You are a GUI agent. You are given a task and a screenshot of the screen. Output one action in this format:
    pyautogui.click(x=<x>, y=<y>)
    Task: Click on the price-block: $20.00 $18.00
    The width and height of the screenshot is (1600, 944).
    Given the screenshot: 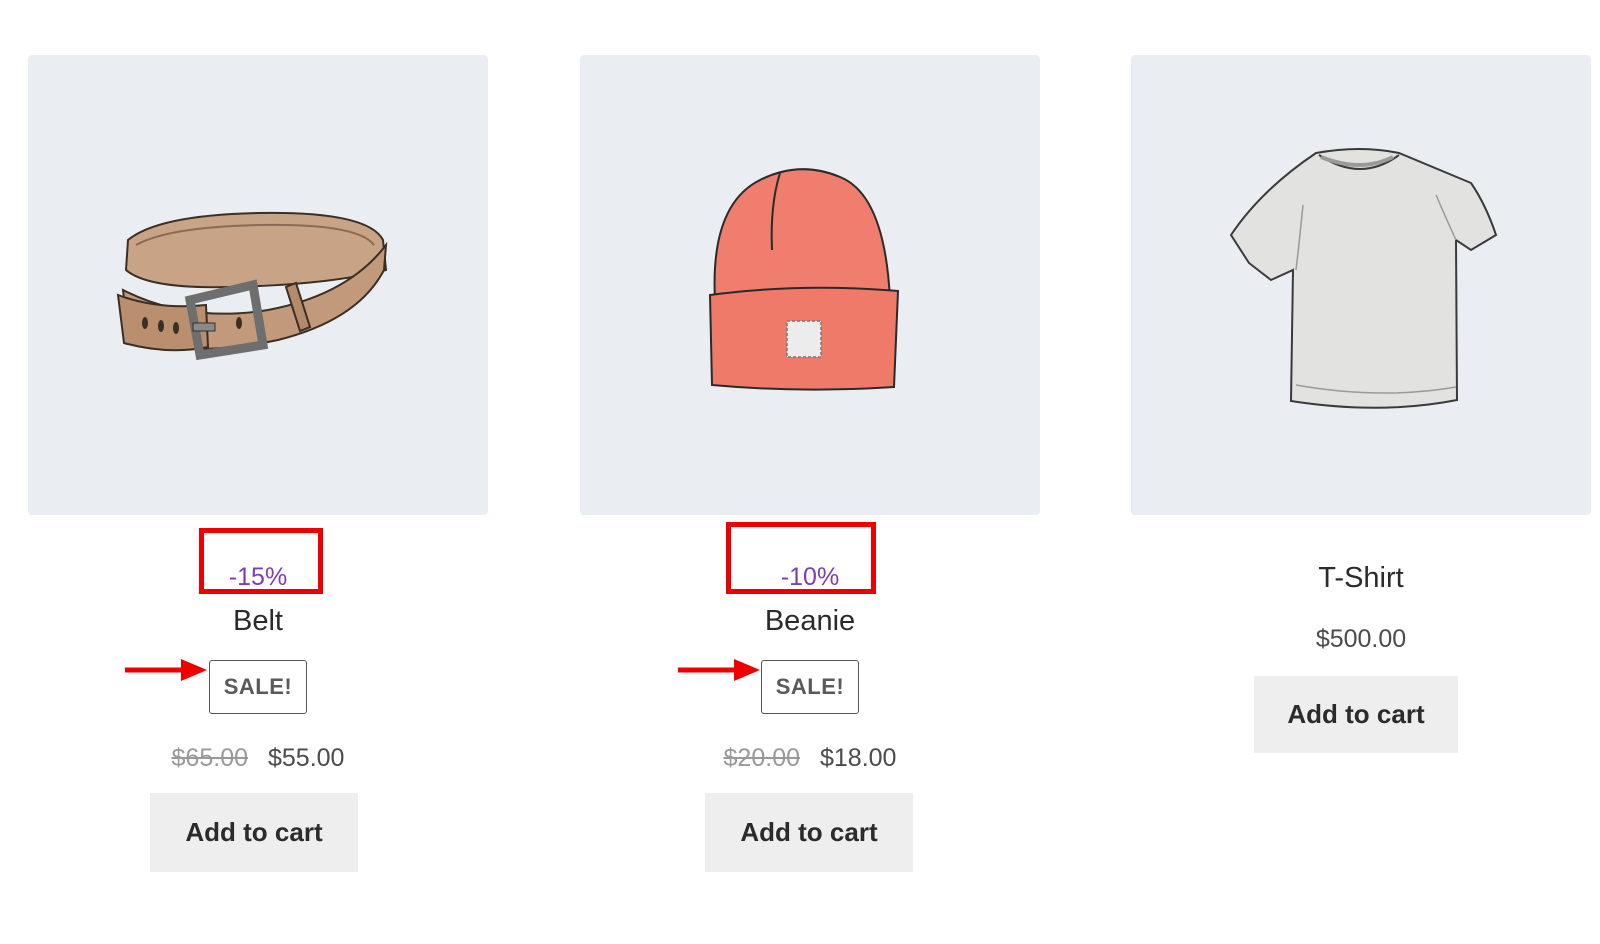 What is the action you would take?
    pyautogui.click(x=810, y=758)
    